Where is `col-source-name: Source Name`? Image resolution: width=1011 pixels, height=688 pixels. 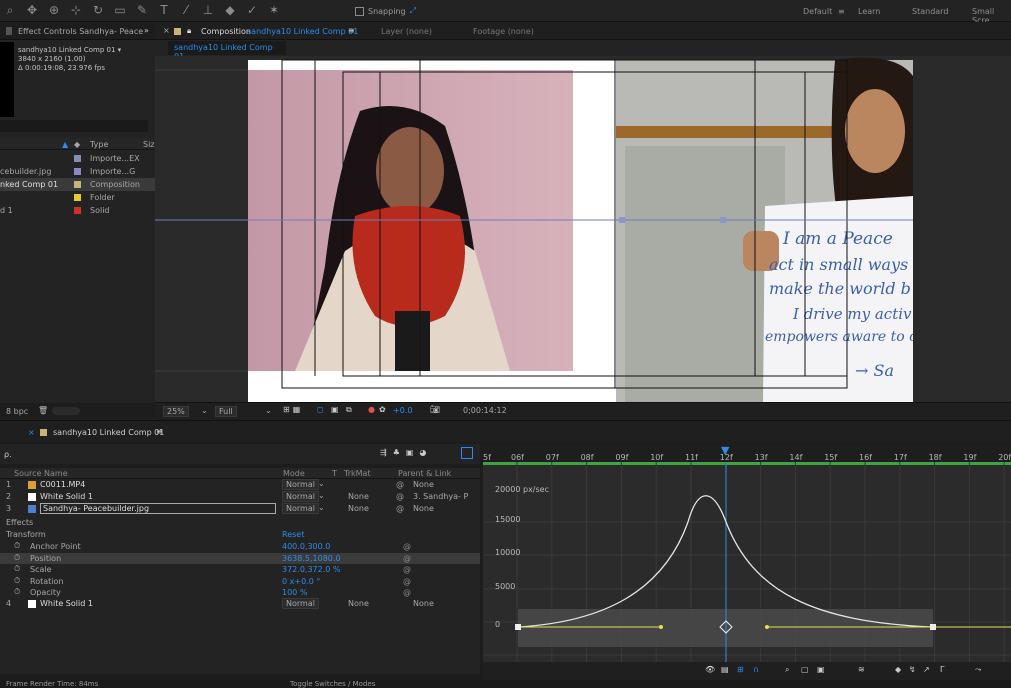
col-source-name: Source Name is located at coordinates (41, 473).